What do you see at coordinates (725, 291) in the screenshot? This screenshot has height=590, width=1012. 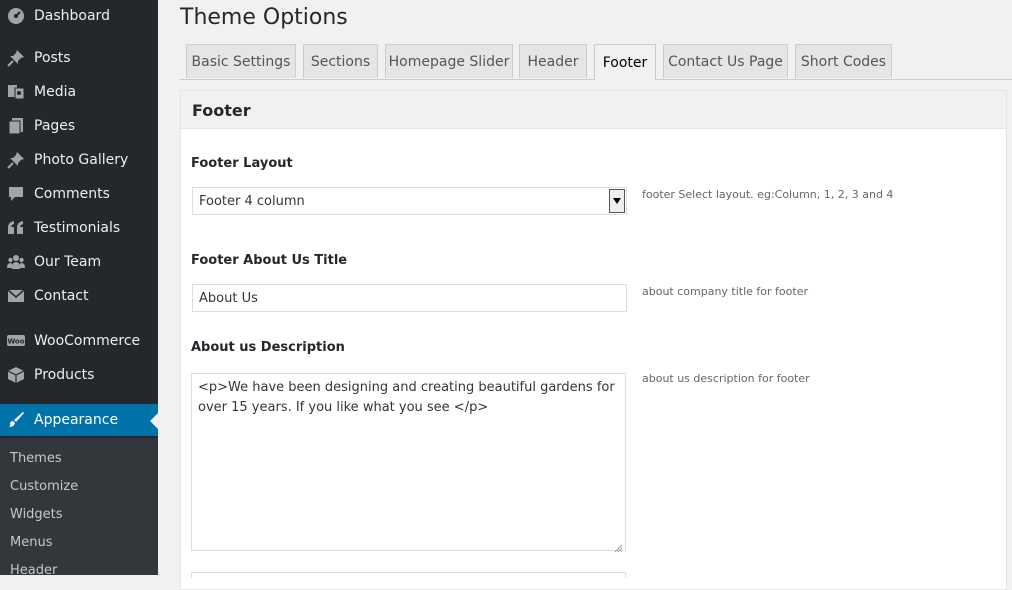 I see `about-title-description: about company title for footer` at bounding box center [725, 291].